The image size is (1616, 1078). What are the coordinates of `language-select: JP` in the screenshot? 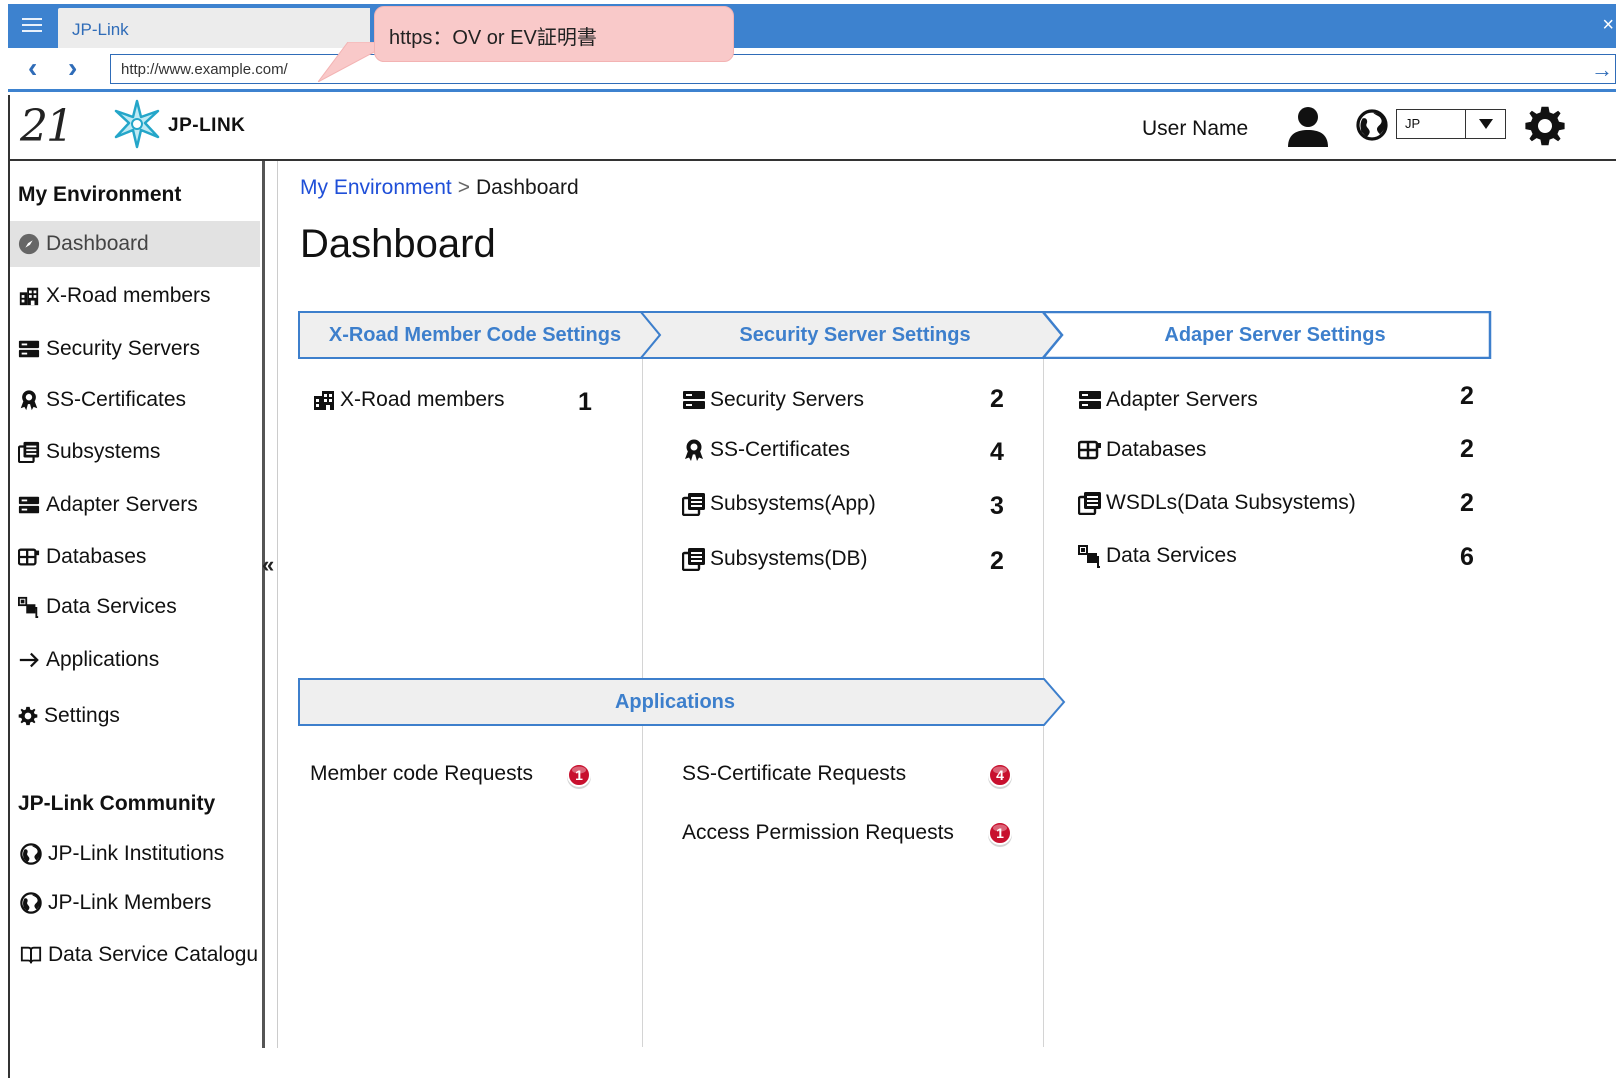 It's located at (1451, 124).